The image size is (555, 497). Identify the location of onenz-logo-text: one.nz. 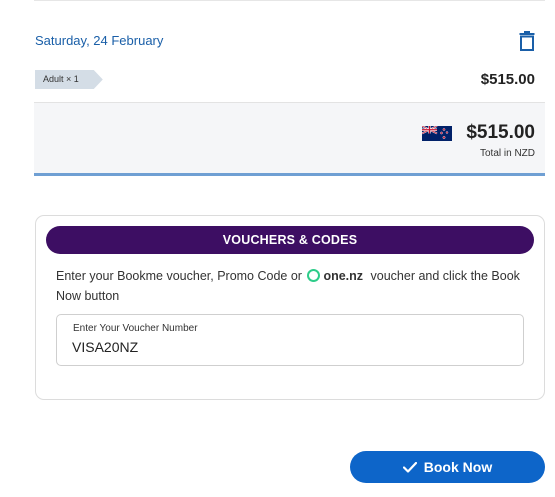
(343, 276).